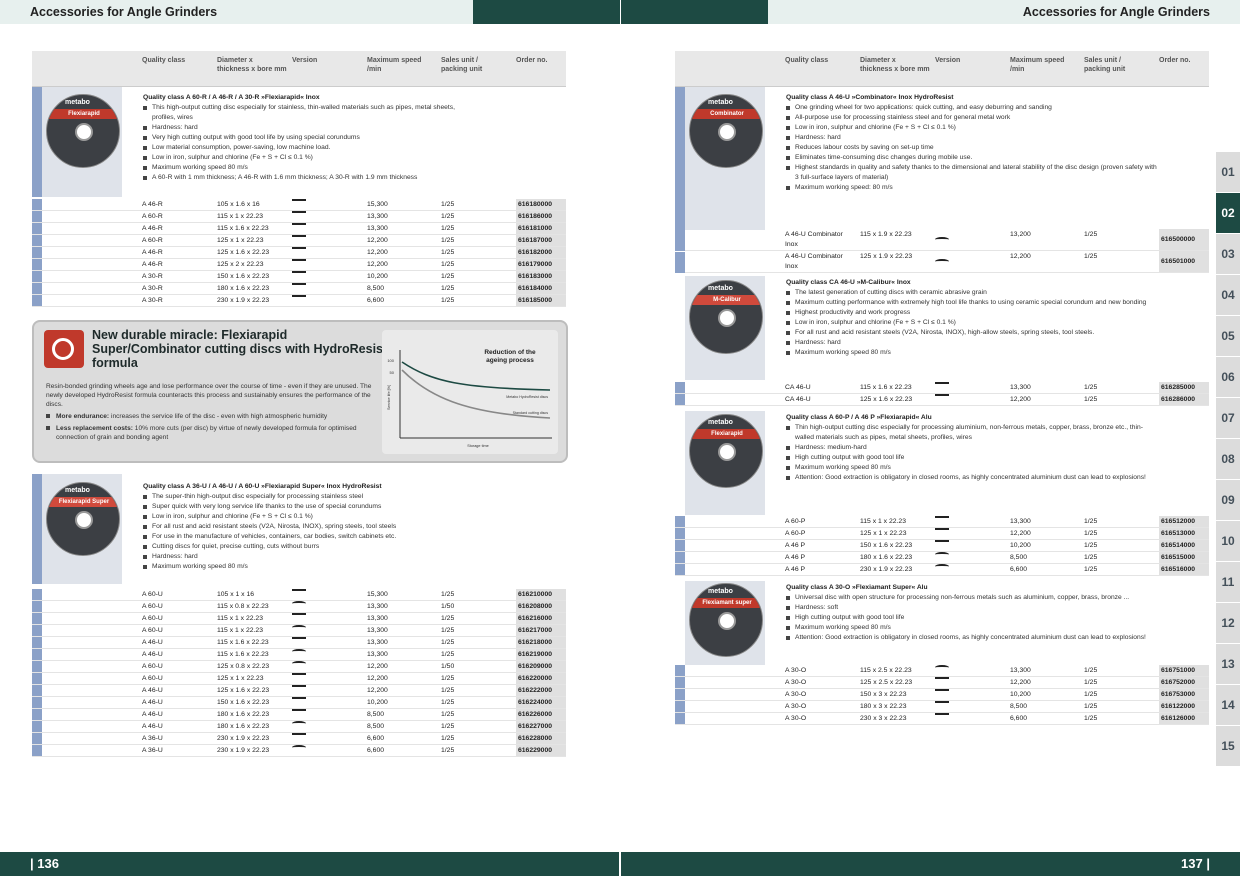 Image resolution: width=1240 pixels, height=876 pixels. What do you see at coordinates (1228, 705) in the screenshot?
I see `chapter-tab-14: 14` at bounding box center [1228, 705].